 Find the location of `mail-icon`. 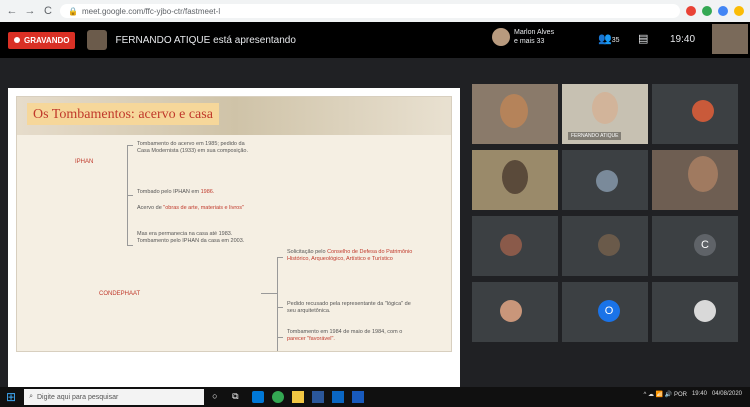

mail-icon is located at coordinates (338, 397).